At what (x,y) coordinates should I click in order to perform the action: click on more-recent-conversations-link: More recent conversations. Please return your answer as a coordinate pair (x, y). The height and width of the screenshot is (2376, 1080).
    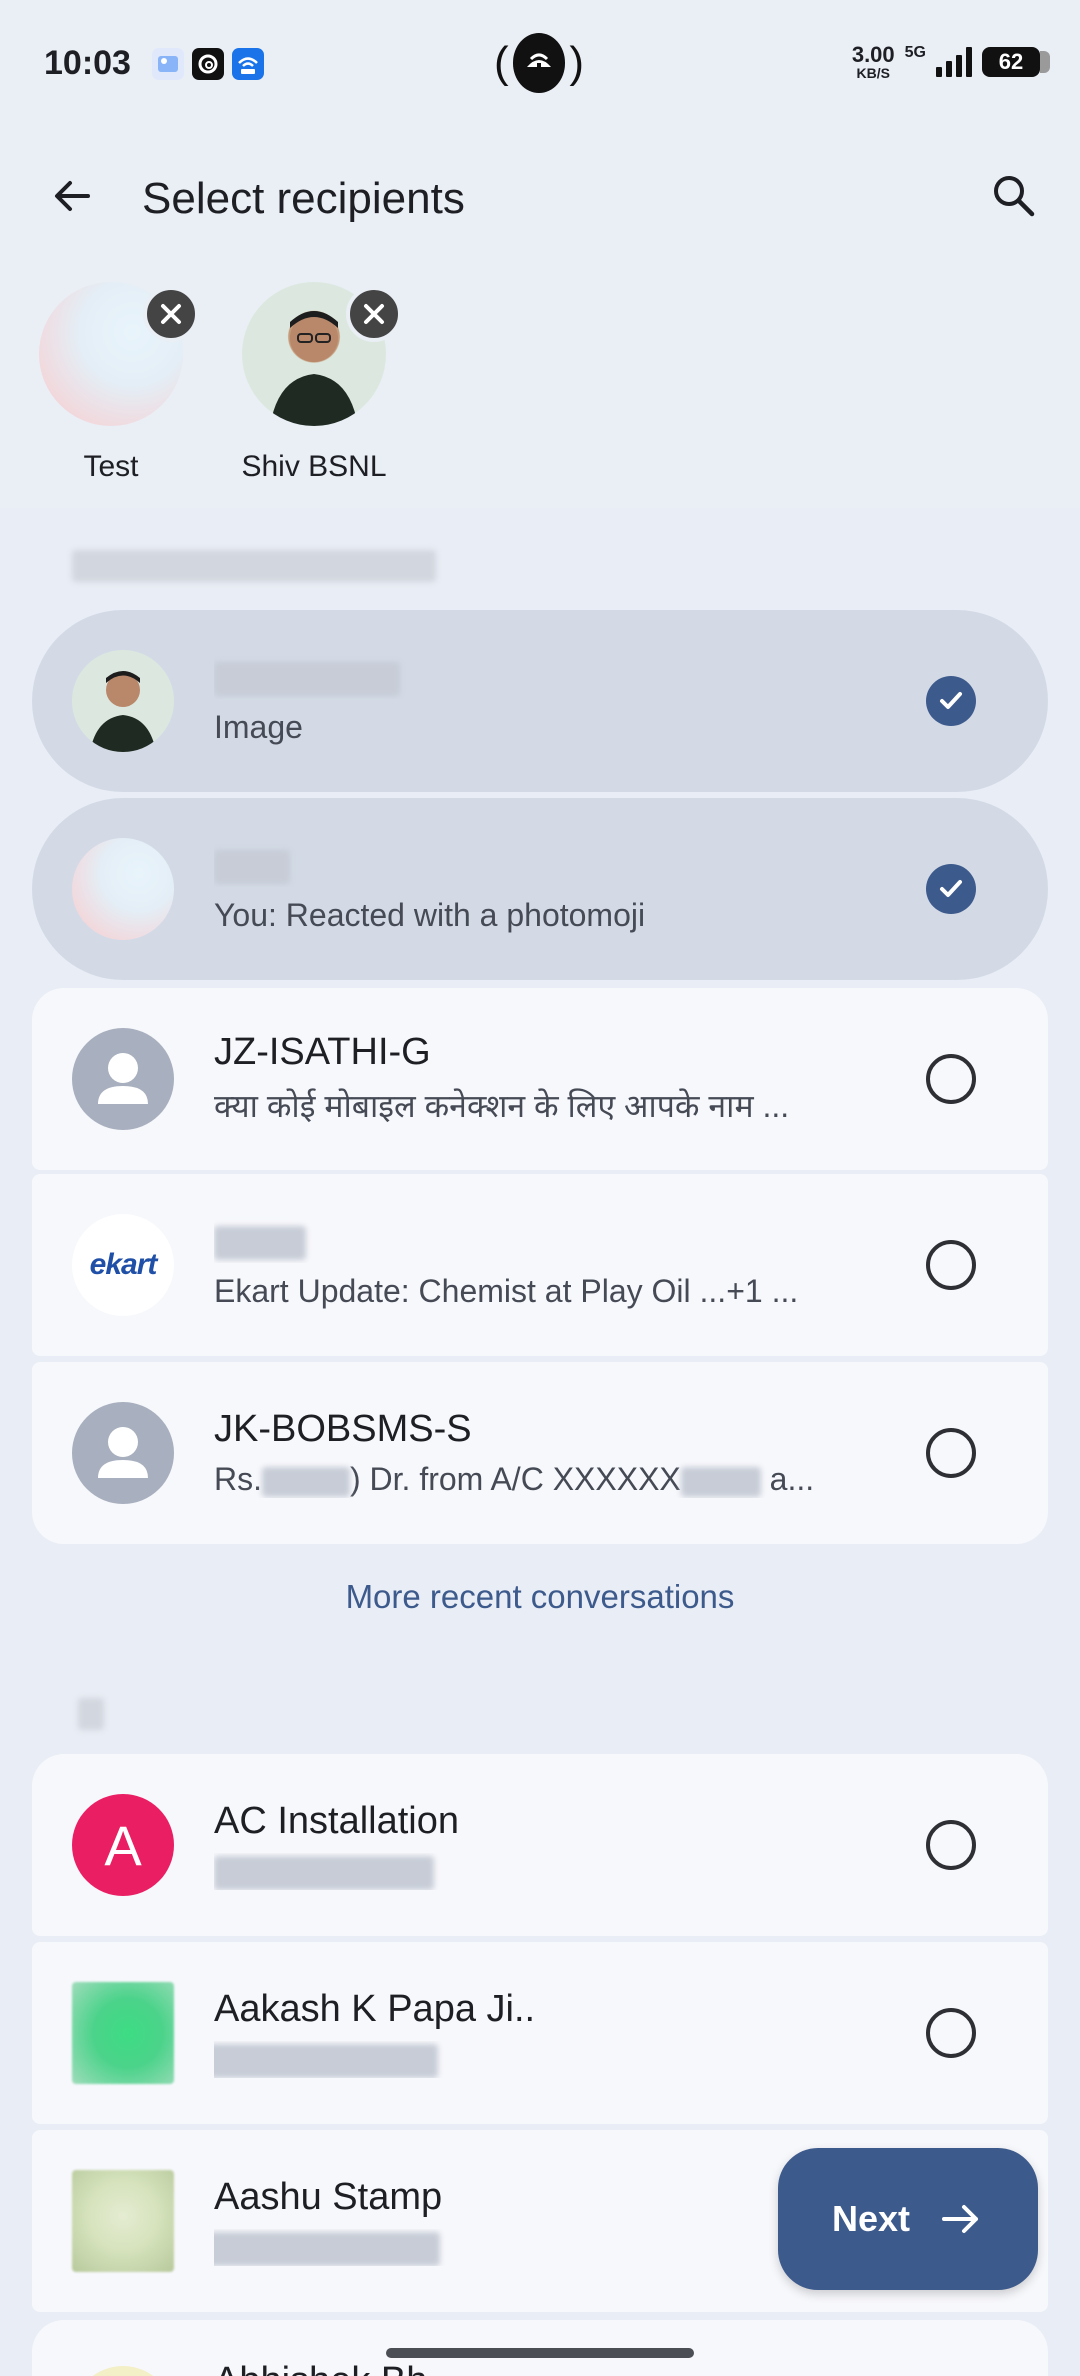
    Looking at the image, I should click on (540, 1597).